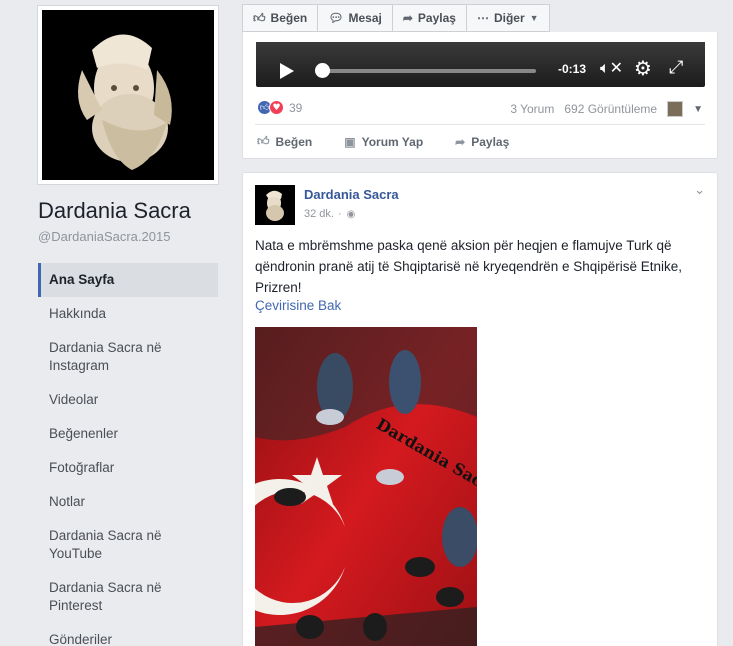  I want to click on flag-photo-illustration: Dardania Sacra, so click(366, 486).